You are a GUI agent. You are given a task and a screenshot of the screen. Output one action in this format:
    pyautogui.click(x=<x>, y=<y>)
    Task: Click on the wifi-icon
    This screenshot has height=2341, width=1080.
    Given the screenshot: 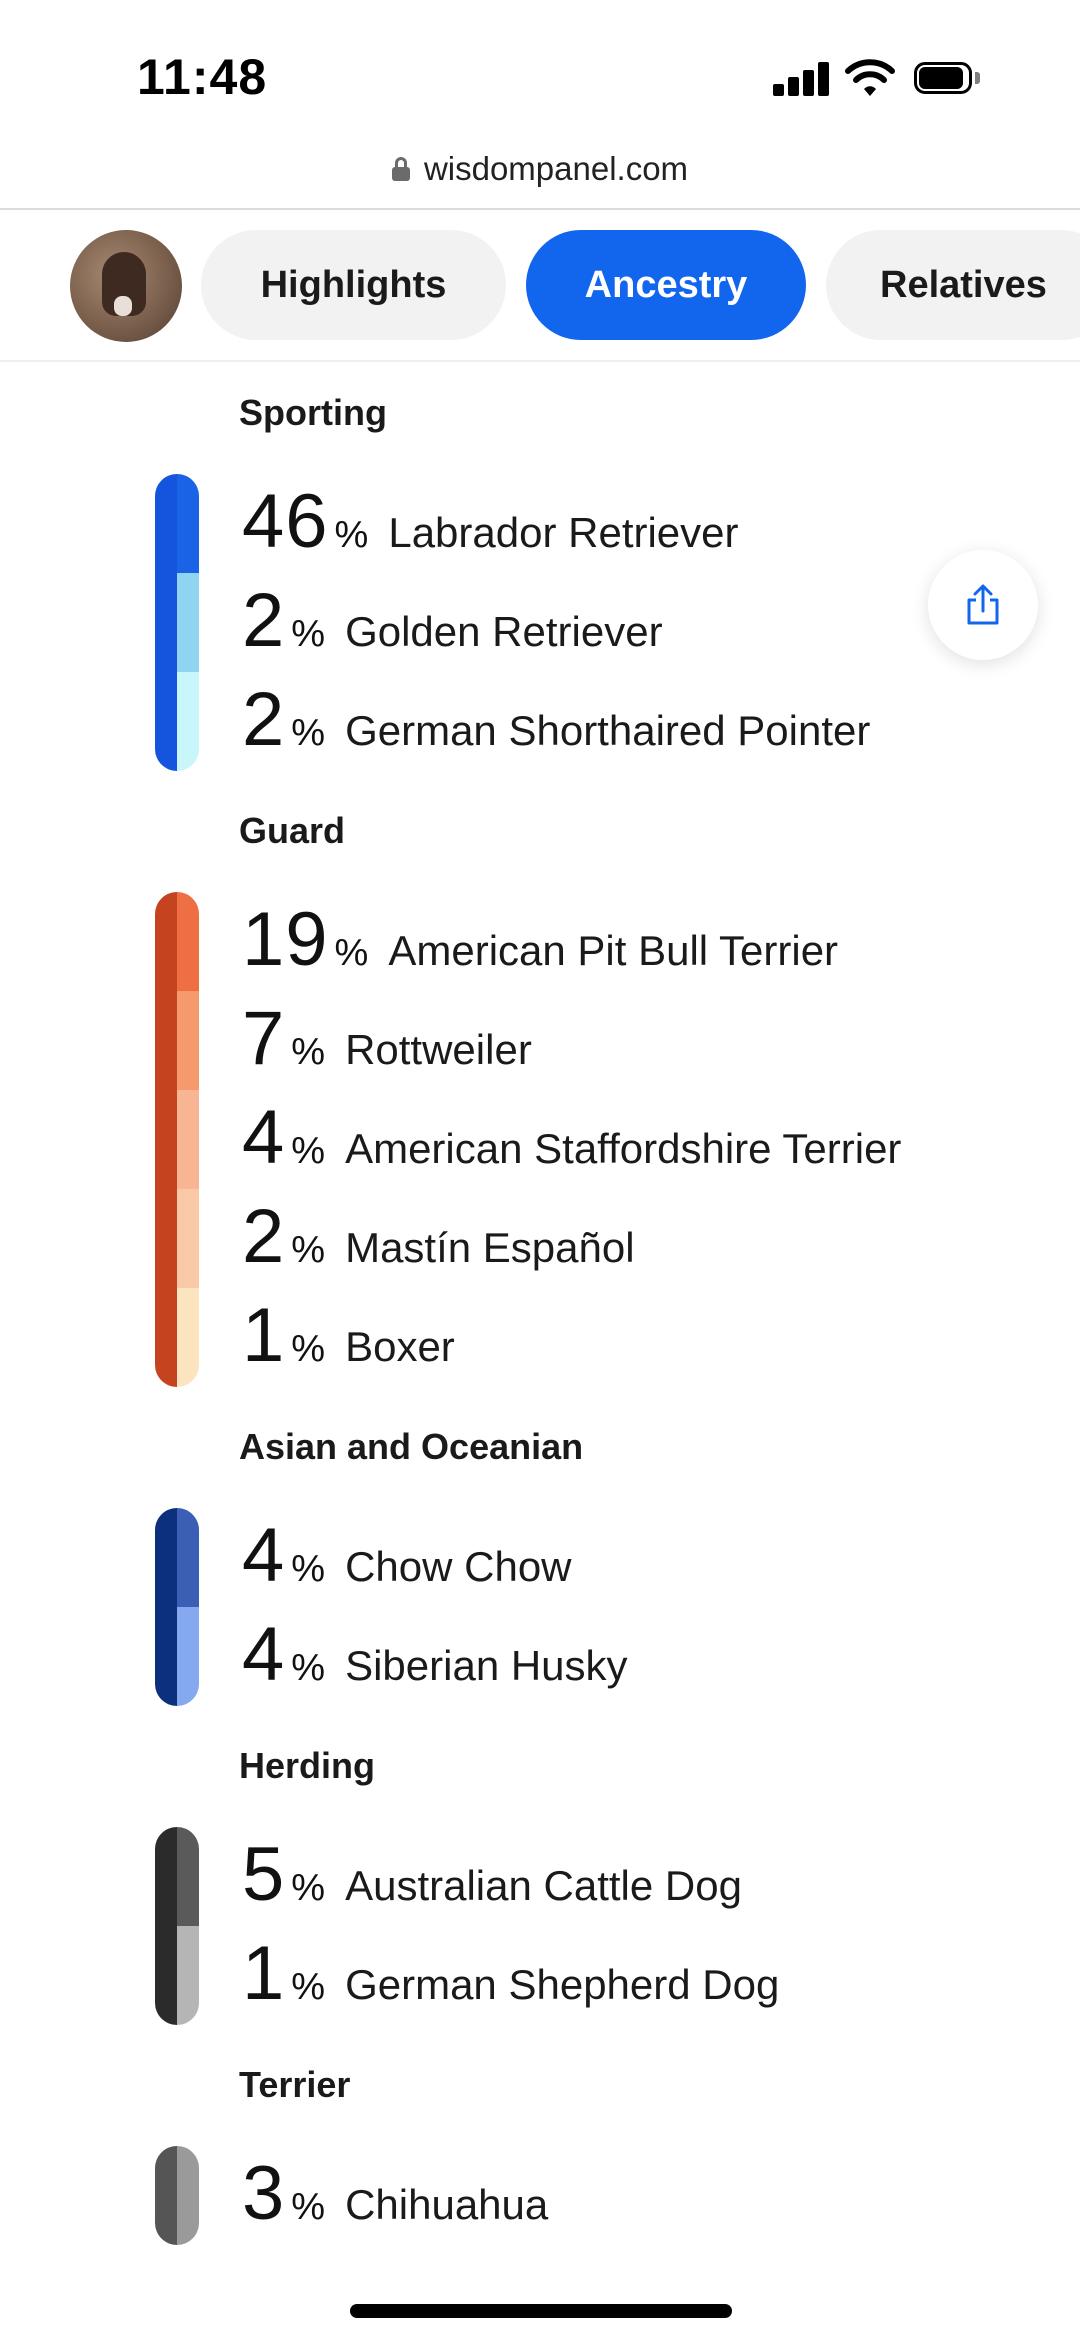 What is the action you would take?
    pyautogui.click(x=870, y=78)
    